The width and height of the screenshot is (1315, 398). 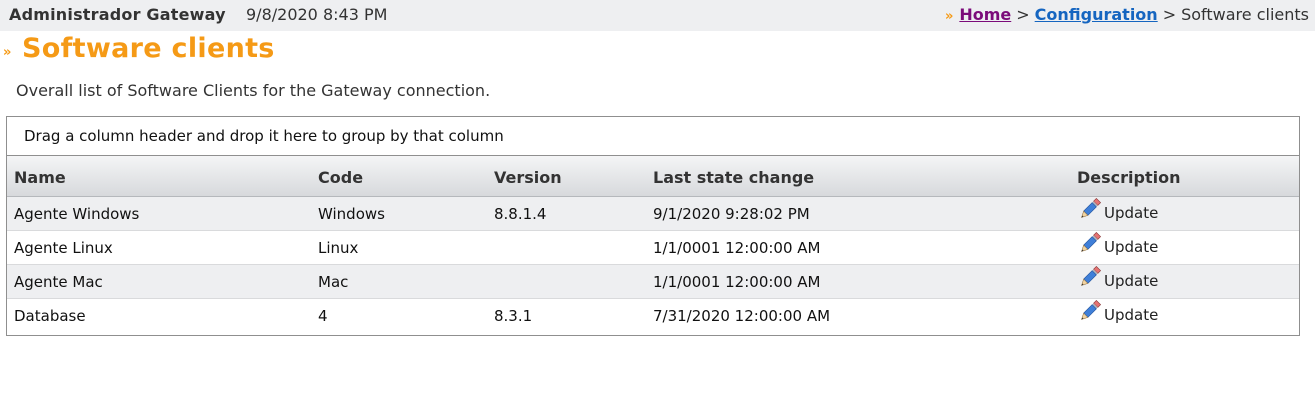 I want to click on cell-code: 4, so click(x=323, y=316).